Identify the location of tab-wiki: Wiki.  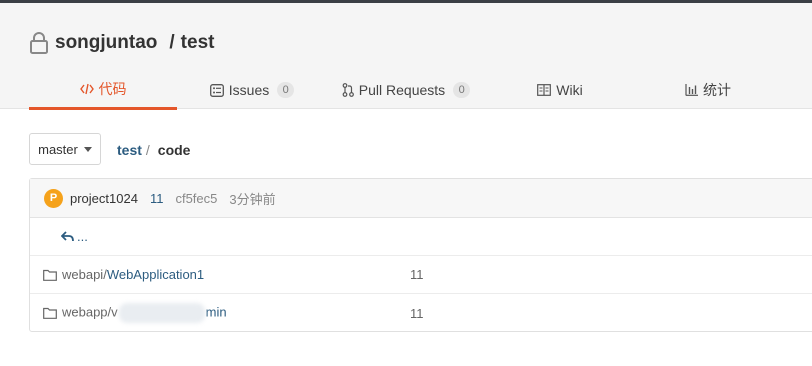
(560, 90).